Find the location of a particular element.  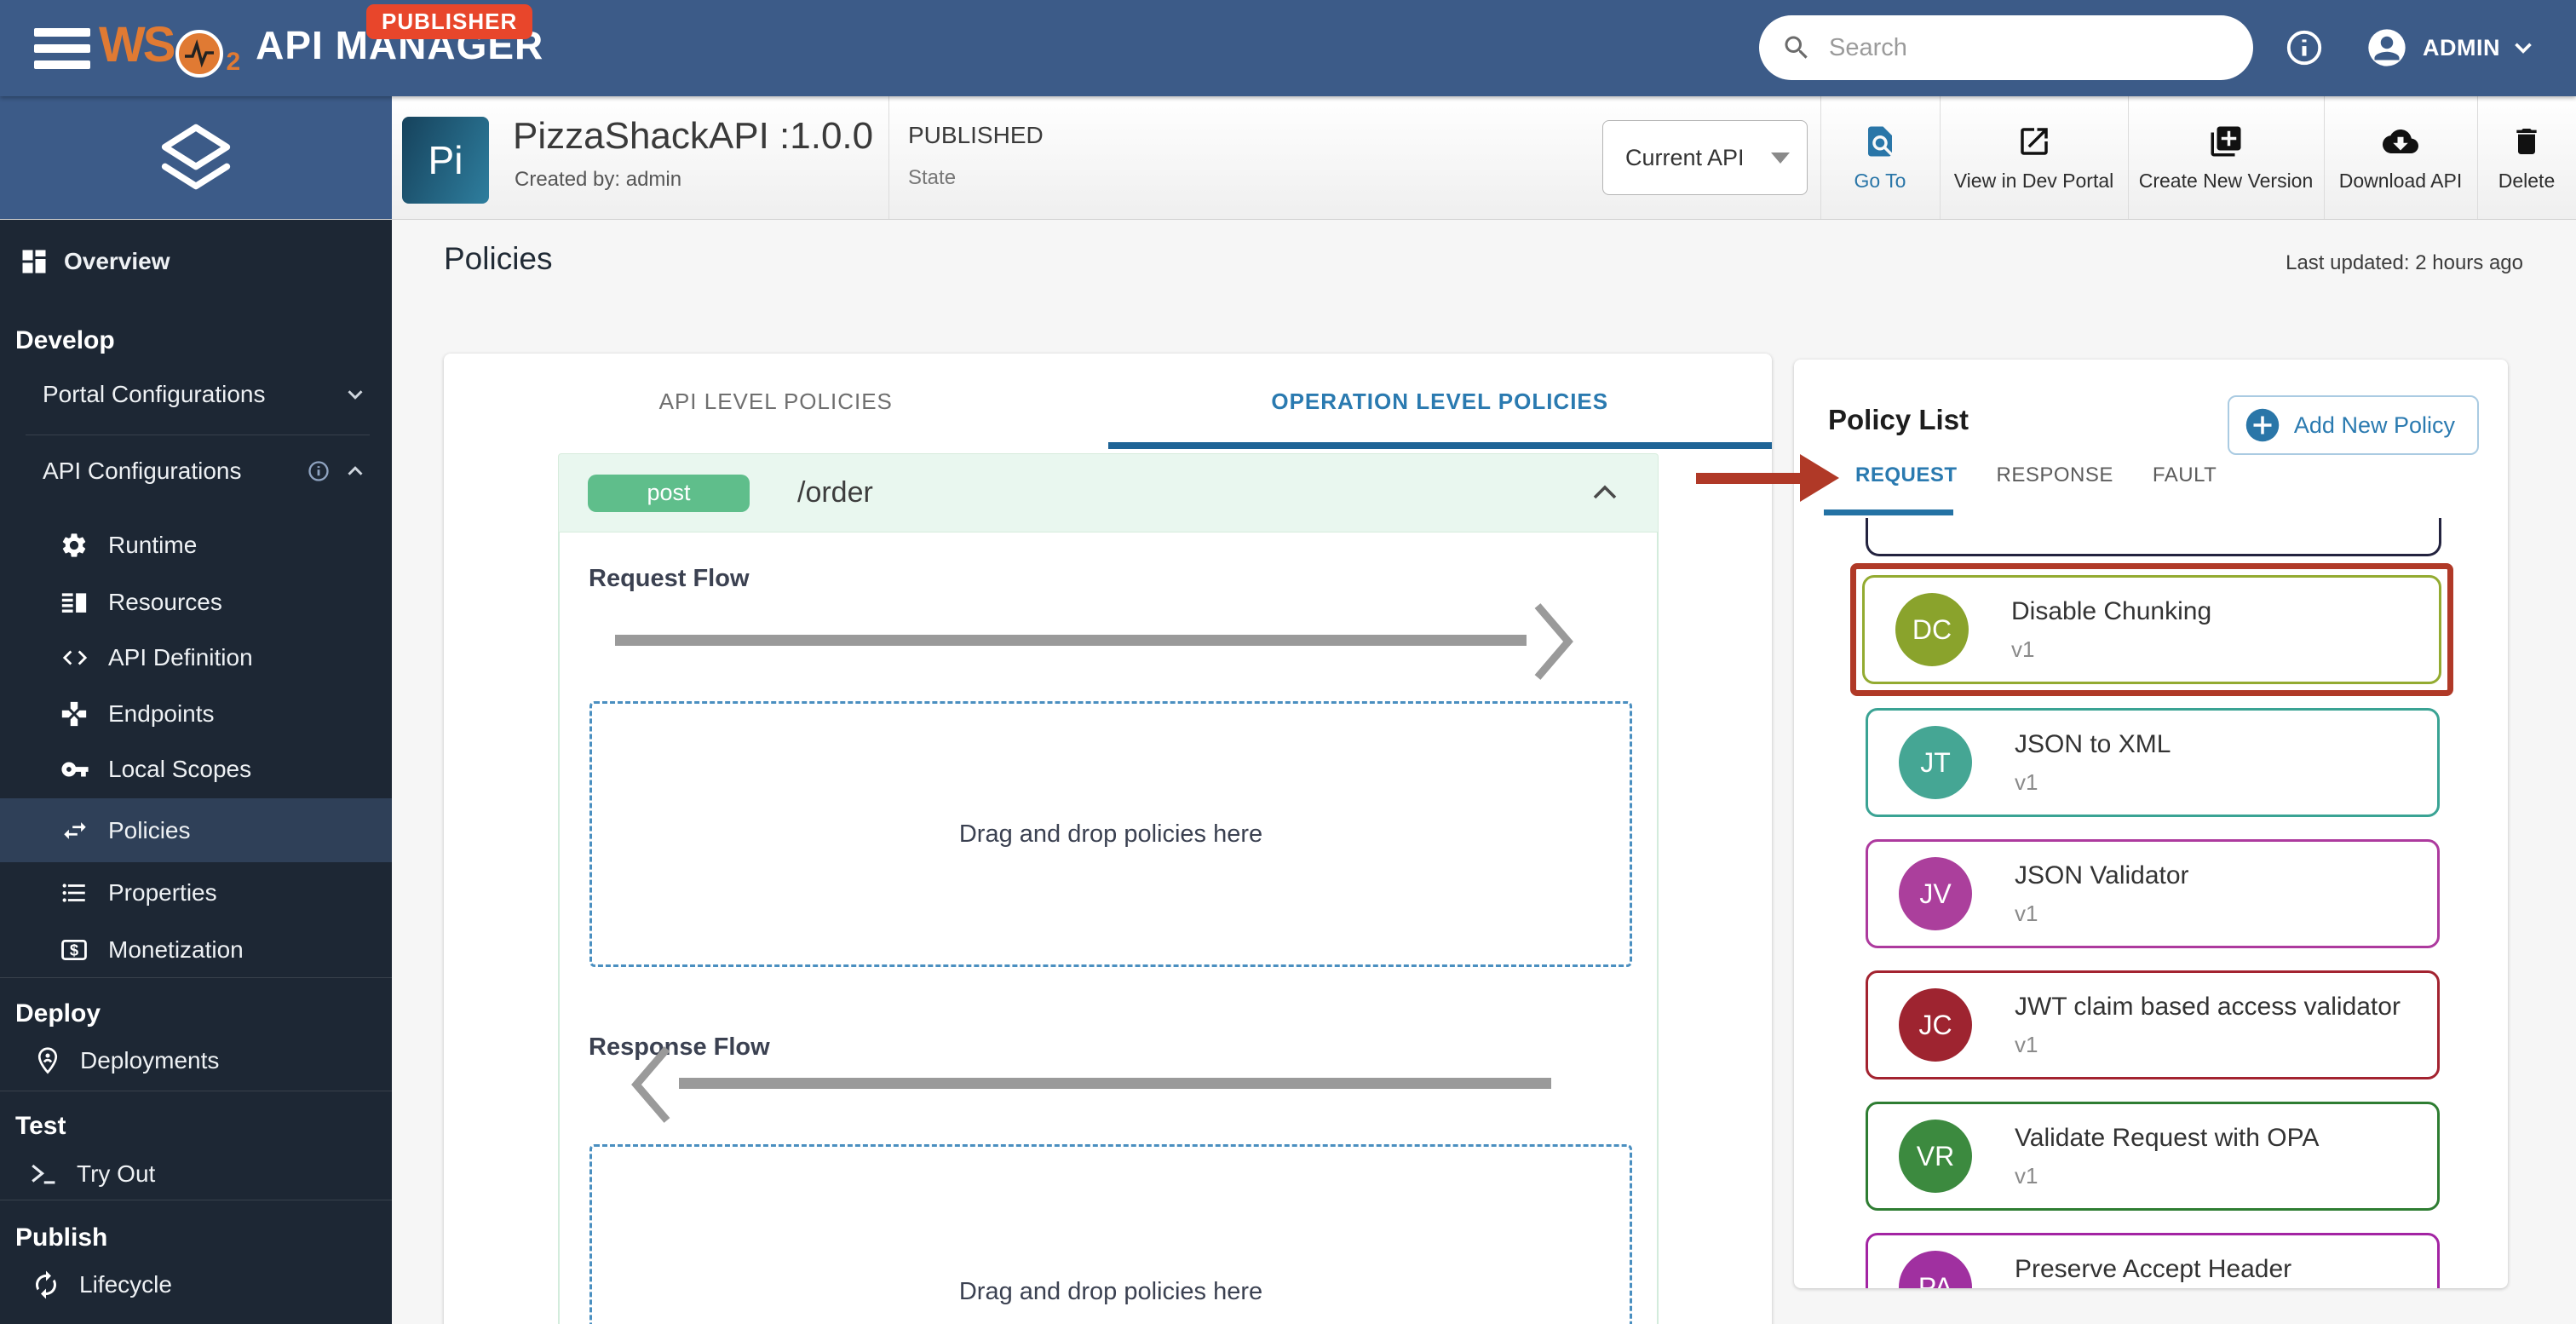

publisher-badge: PUBLISHER is located at coordinates (450, 21).